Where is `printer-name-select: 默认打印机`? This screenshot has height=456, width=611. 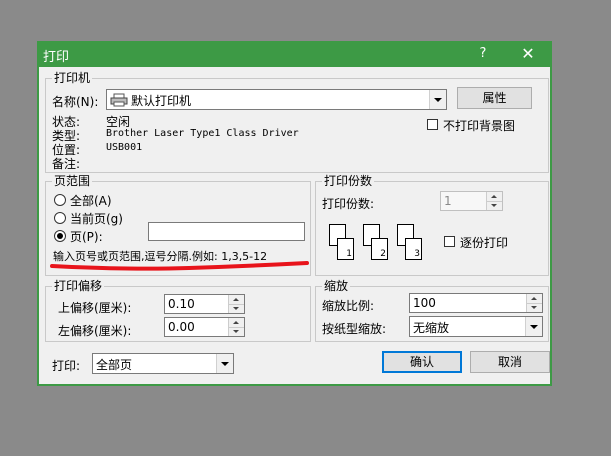
printer-name-select: 默认打印机 is located at coordinates (276, 99).